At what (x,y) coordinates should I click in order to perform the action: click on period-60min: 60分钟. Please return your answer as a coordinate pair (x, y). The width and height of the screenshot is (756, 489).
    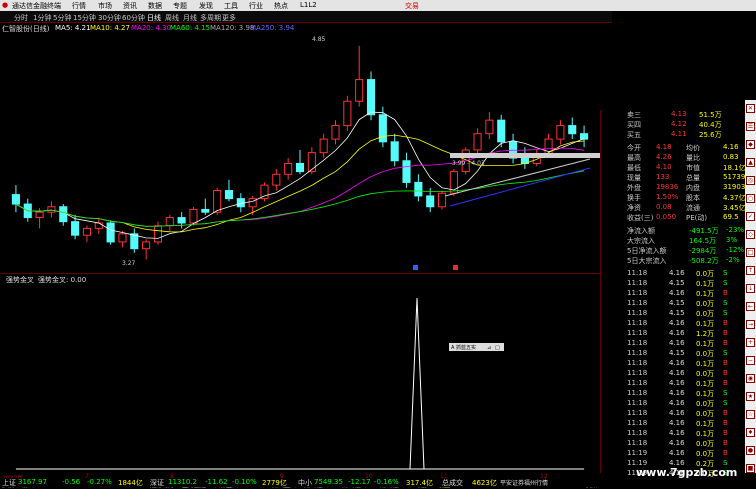
    Looking at the image, I should click on (133, 18).